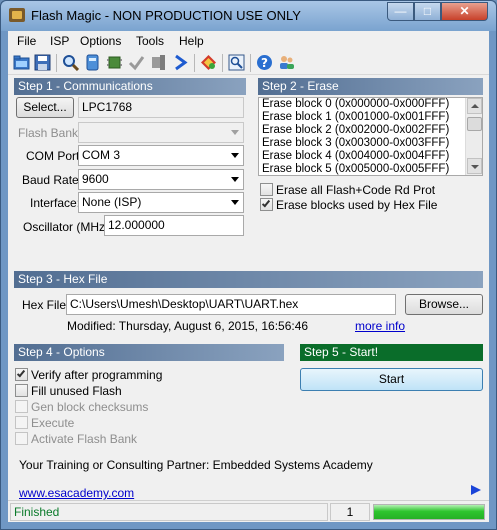 The width and height of the screenshot is (497, 530). Describe the element at coordinates (464, 11) in the screenshot. I see `close-button: ✕` at that location.